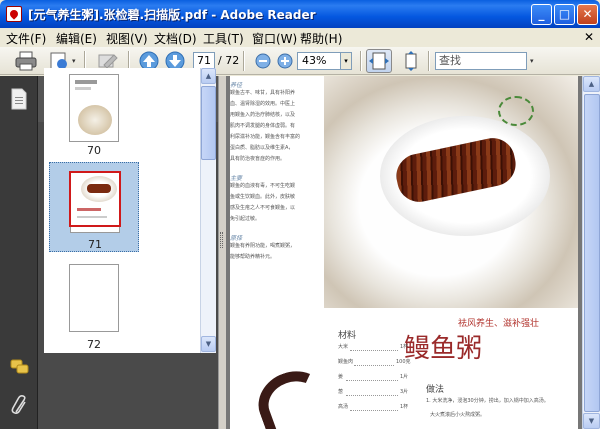 Image resolution: width=600 pixels, height=429 pixels. I want to click on fit-page-icon, so click(411, 61).